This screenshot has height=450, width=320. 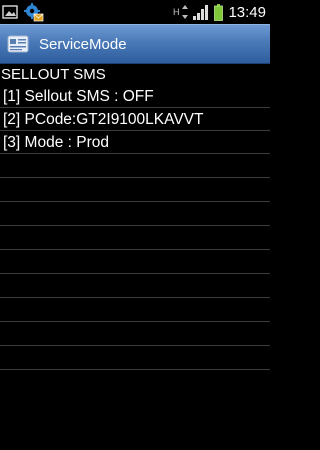 What do you see at coordinates (10, 12) in the screenshot?
I see `gallery-icon` at bounding box center [10, 12].